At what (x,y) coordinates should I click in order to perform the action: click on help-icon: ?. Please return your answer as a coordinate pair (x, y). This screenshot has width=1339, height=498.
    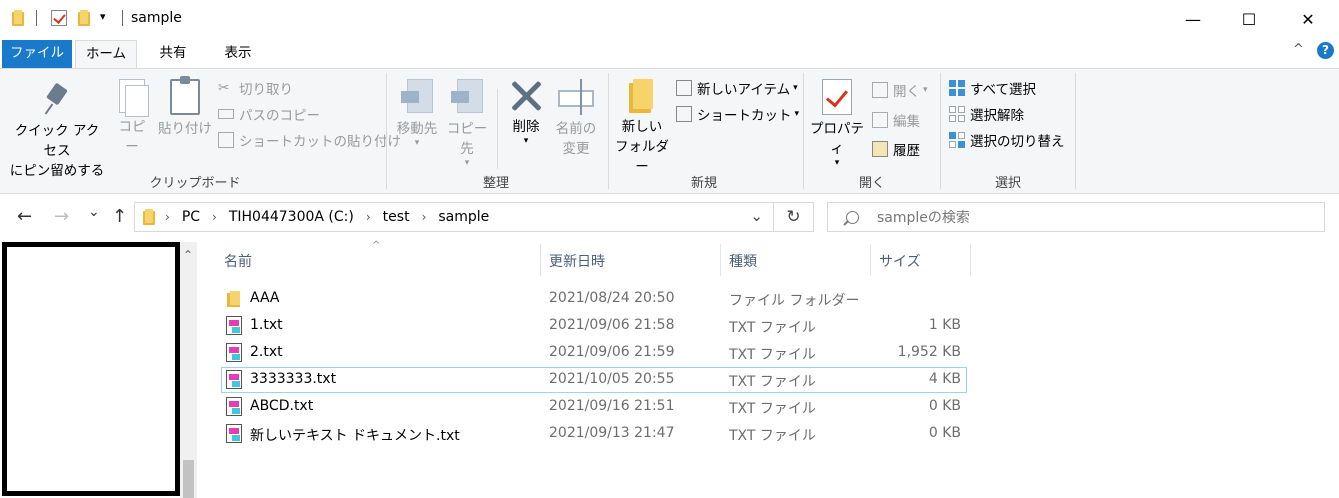
    Looking at the image, I should click on (1325, 50).